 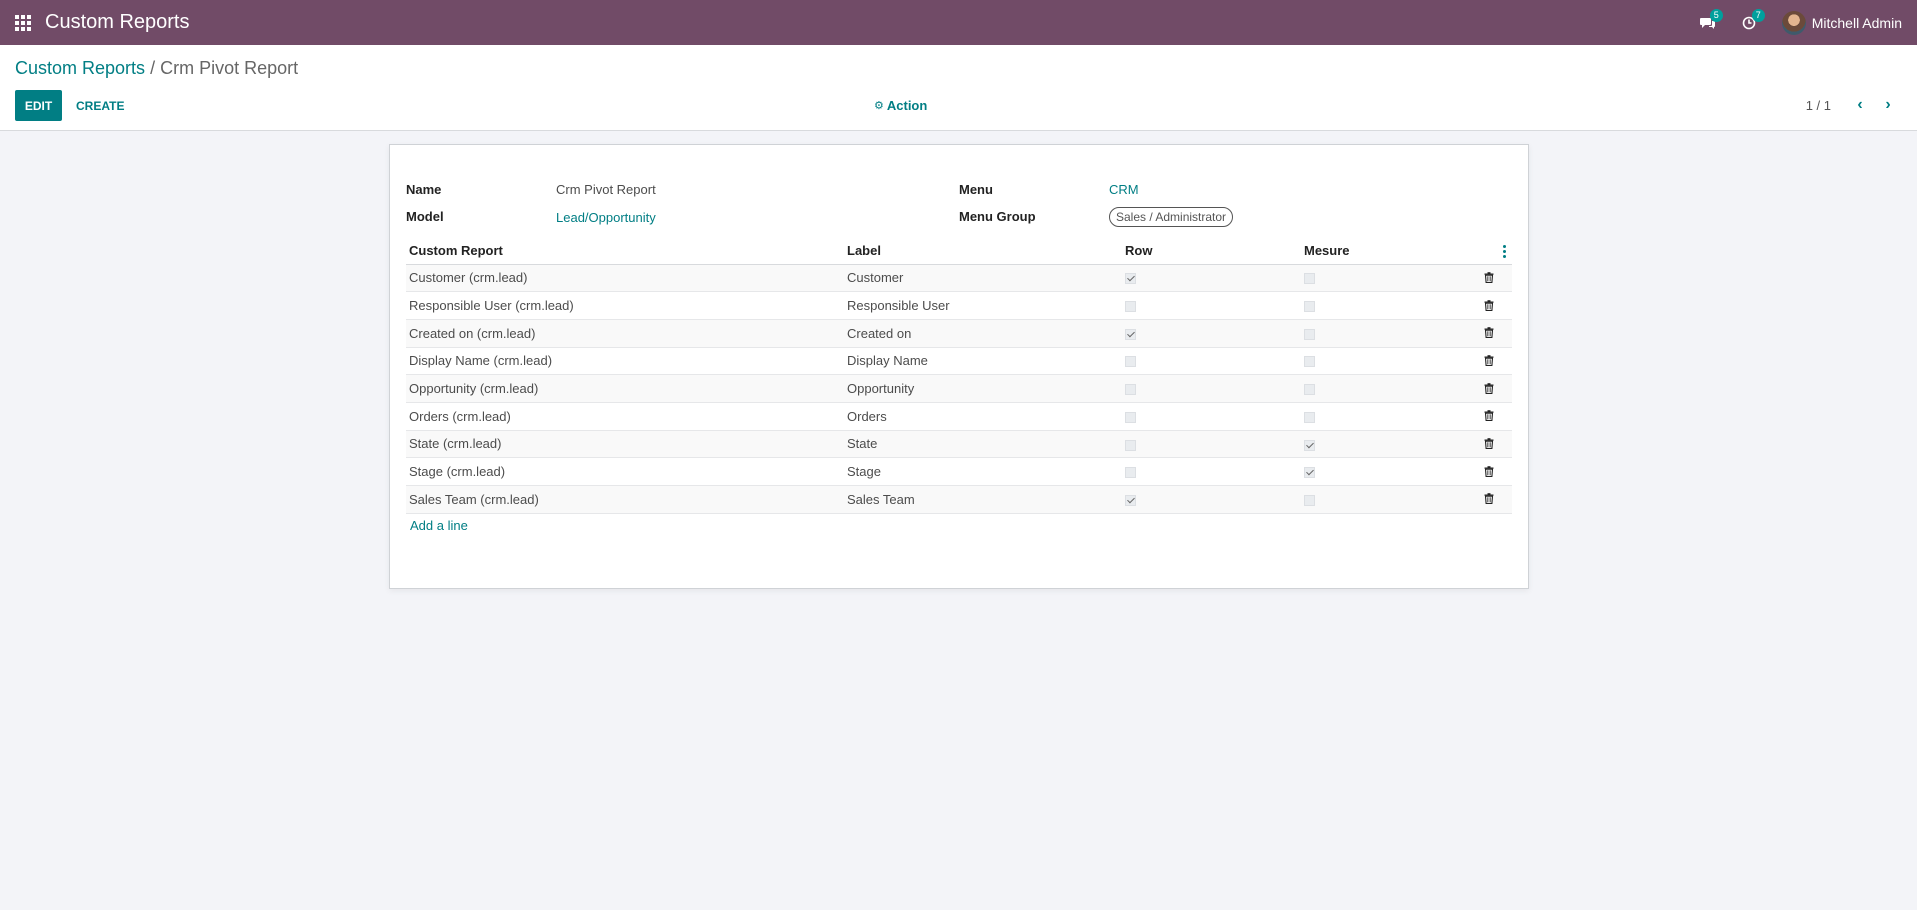 I want to click on table-row: Opportunity (crm.lead) Opportunity, so click(x=959, y=388).